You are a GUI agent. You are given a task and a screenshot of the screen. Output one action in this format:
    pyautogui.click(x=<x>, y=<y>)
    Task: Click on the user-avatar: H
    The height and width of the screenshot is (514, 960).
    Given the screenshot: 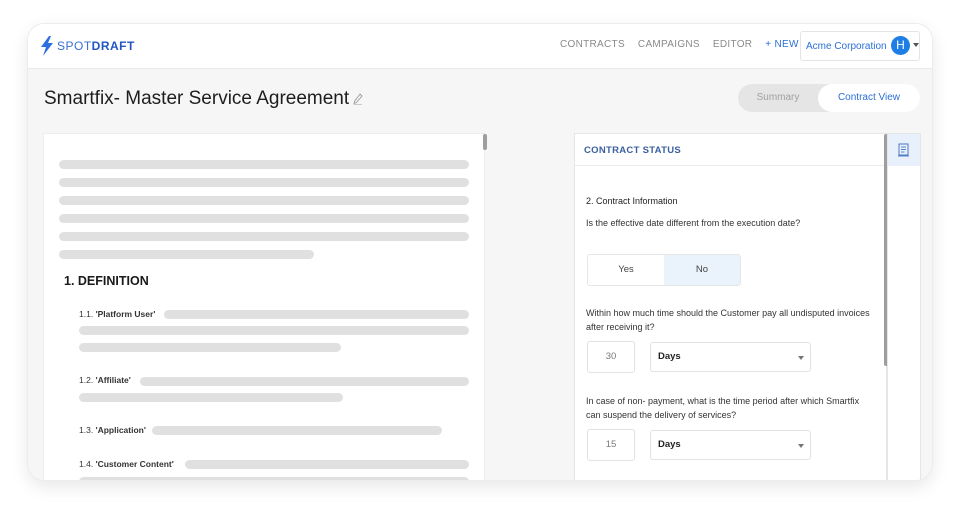 What is the action you would take?
    pyautogui.click(x=900, y=45)
    